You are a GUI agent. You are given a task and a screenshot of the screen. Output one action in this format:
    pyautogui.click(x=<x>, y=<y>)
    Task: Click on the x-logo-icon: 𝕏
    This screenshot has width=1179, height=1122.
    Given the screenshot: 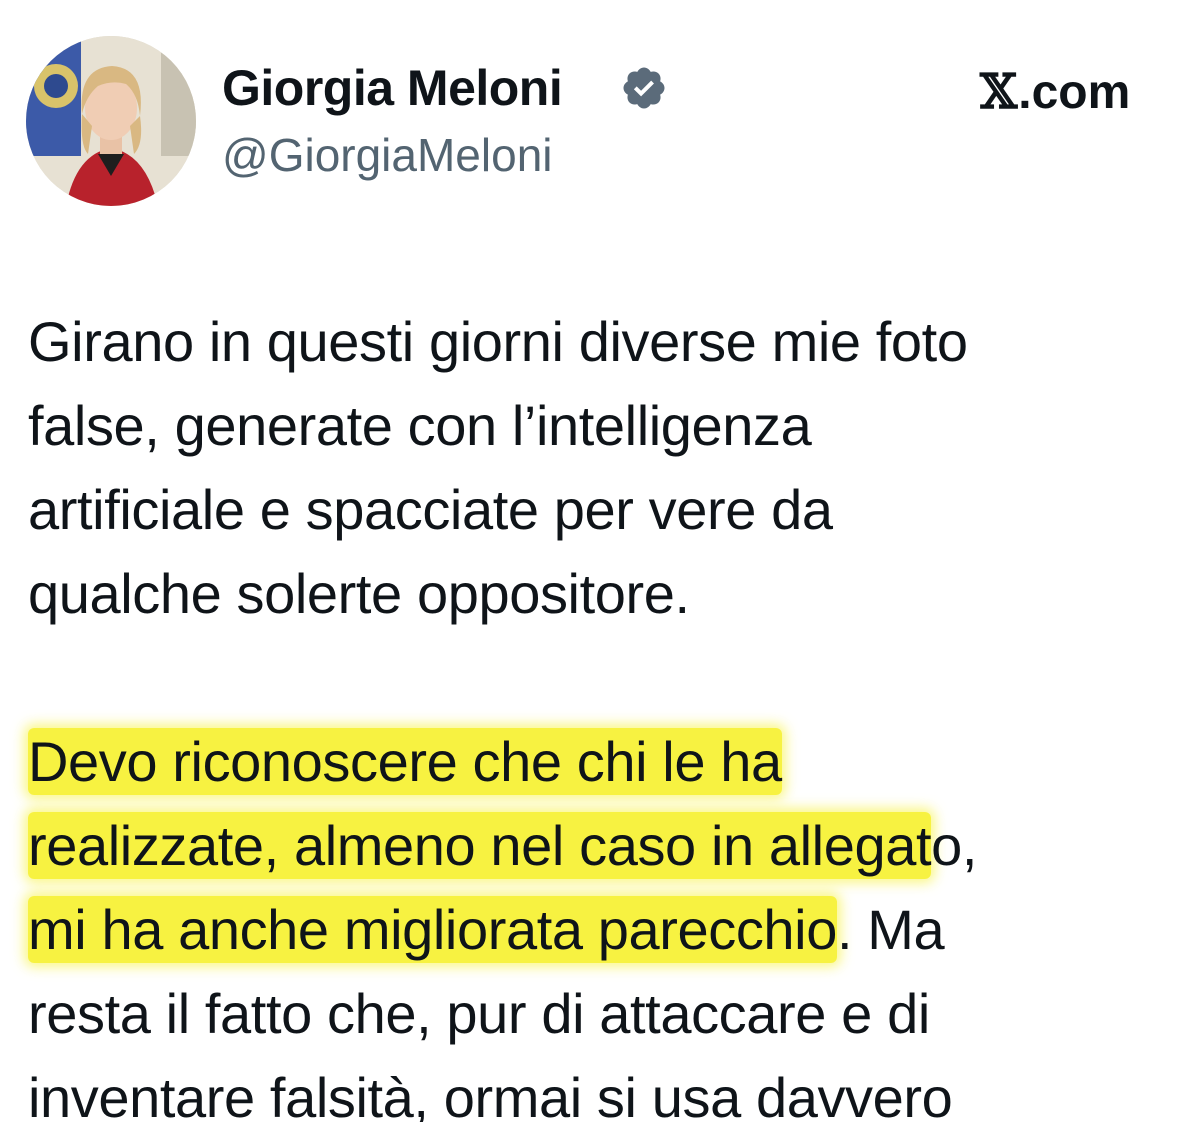 What is the action you would take?
    pyautogui.click(x=999, y=92)
    